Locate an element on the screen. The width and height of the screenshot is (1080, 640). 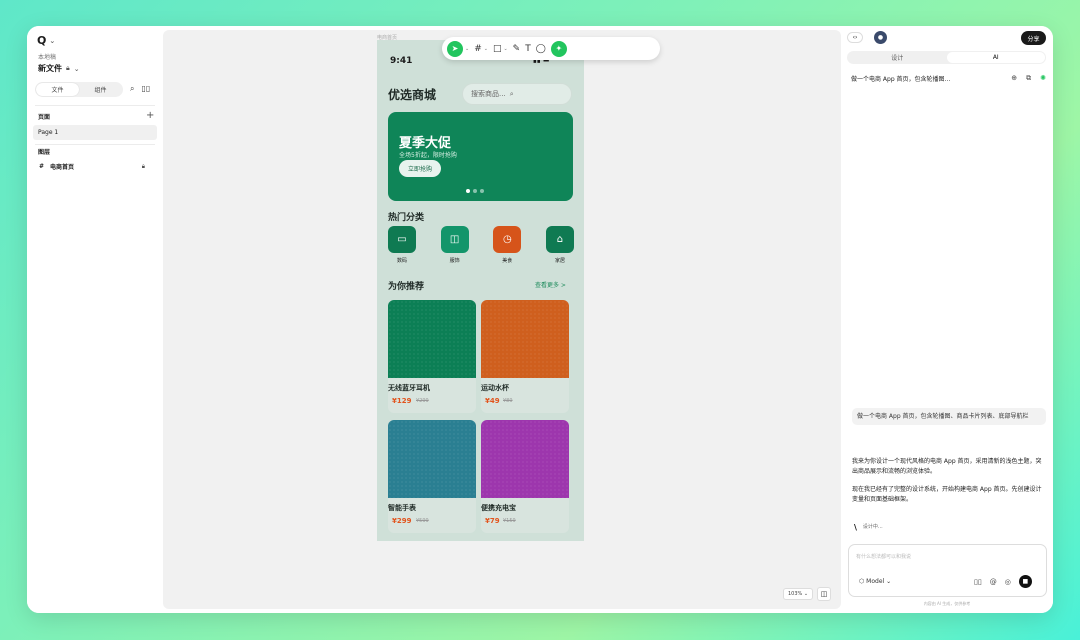
product-old-price: ¥159 is located at coordinates (509, 521).